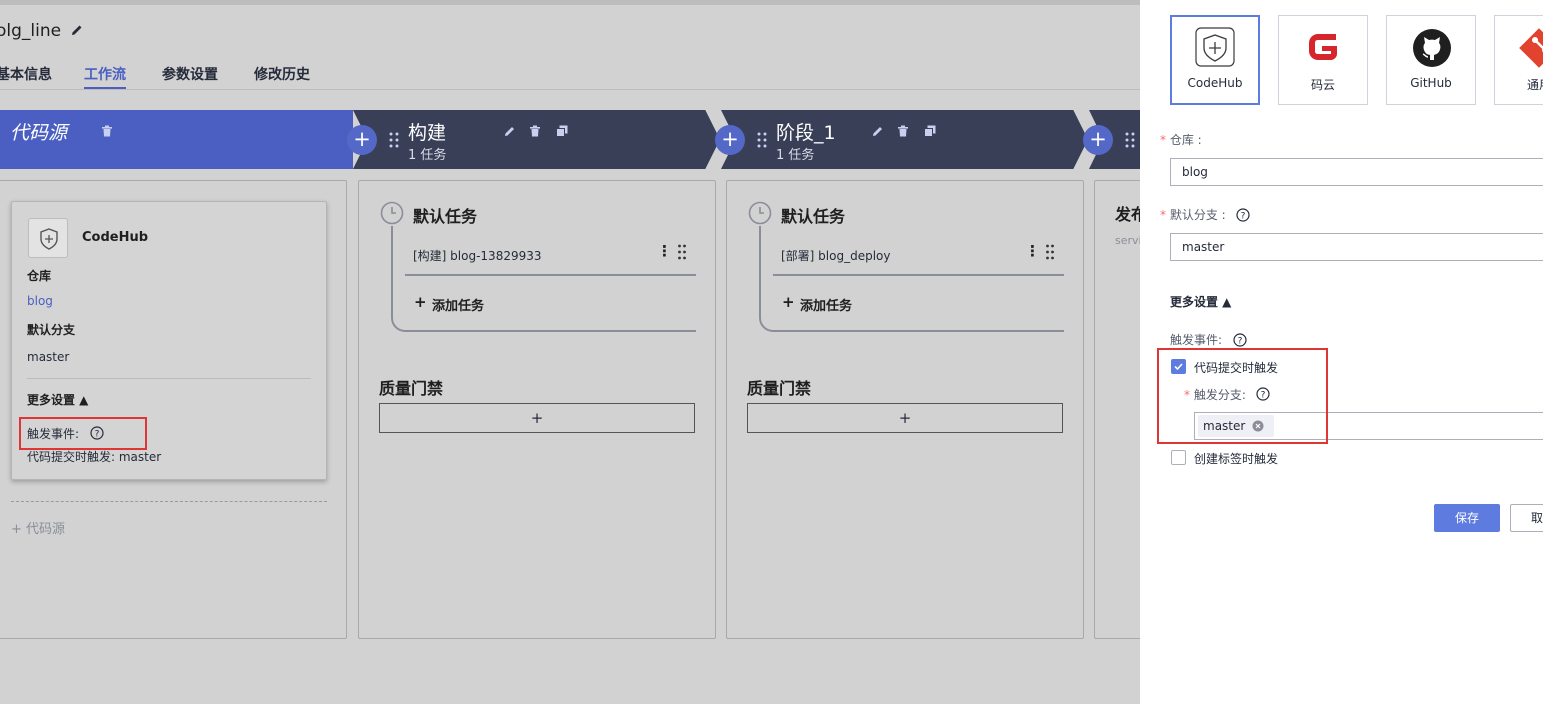 The width and height of the screenshot is (1543, 704). I want to click on pipeline-title: olg_line, so click(31, 31).